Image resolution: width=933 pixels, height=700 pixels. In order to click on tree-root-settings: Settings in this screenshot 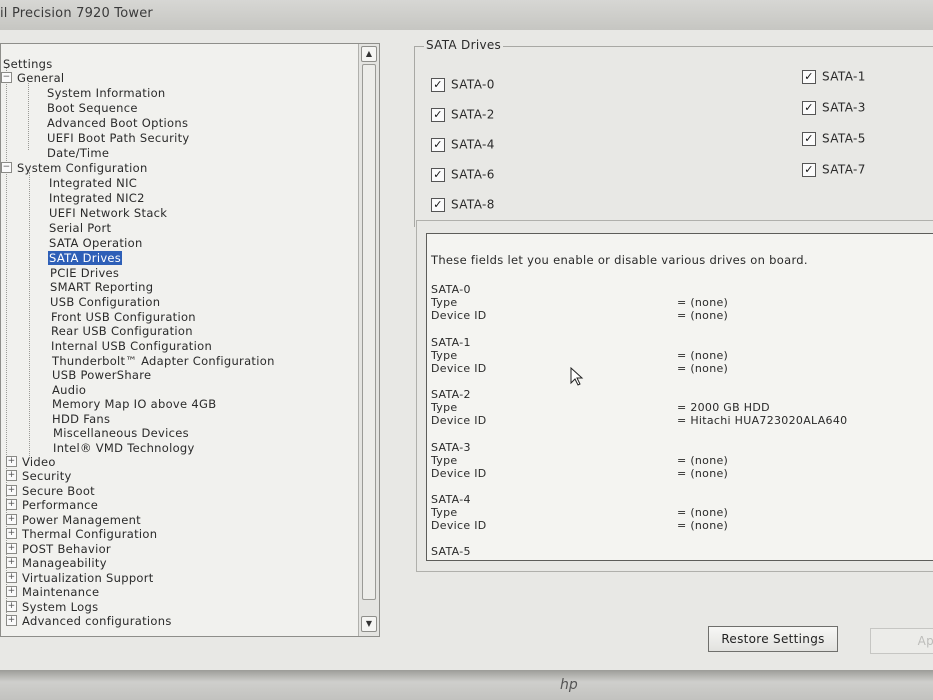, I will do `click(28, 63)`.